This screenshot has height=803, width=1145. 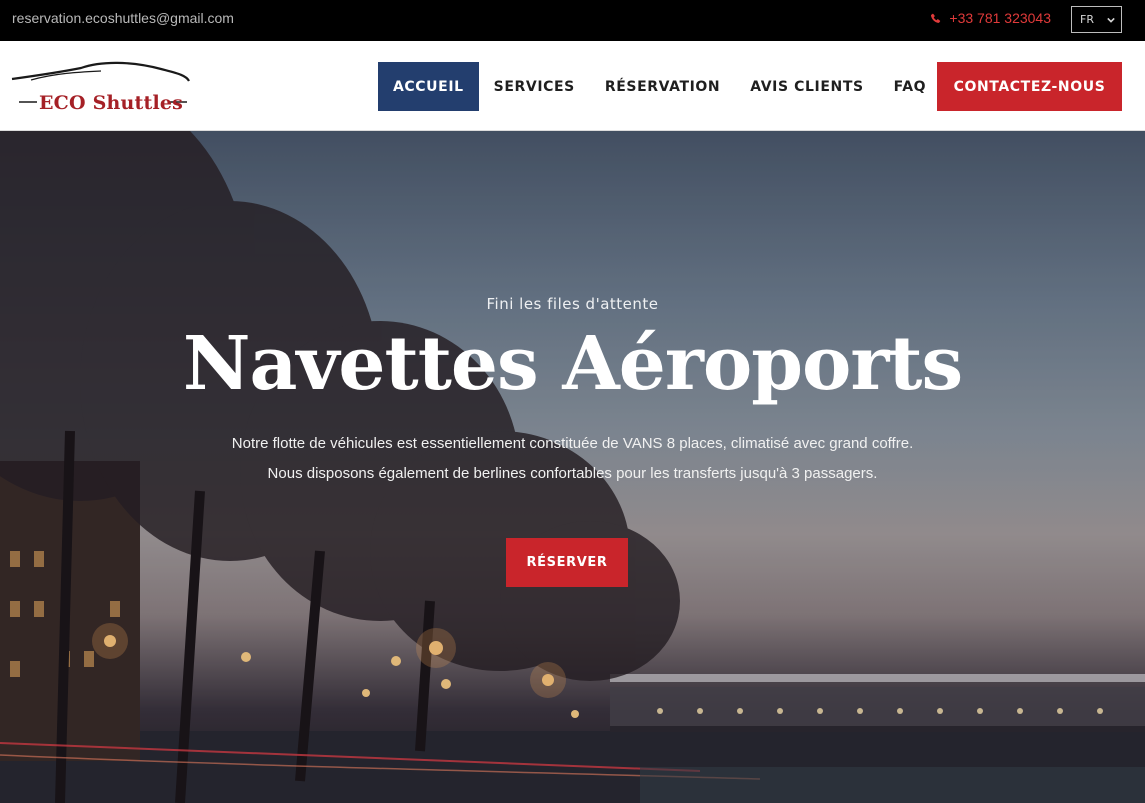 What do you see at coordinates (1000, 18) in the screenshot?
I see `phone-number: +33 781 323043` at bounding box center [1000, 18].